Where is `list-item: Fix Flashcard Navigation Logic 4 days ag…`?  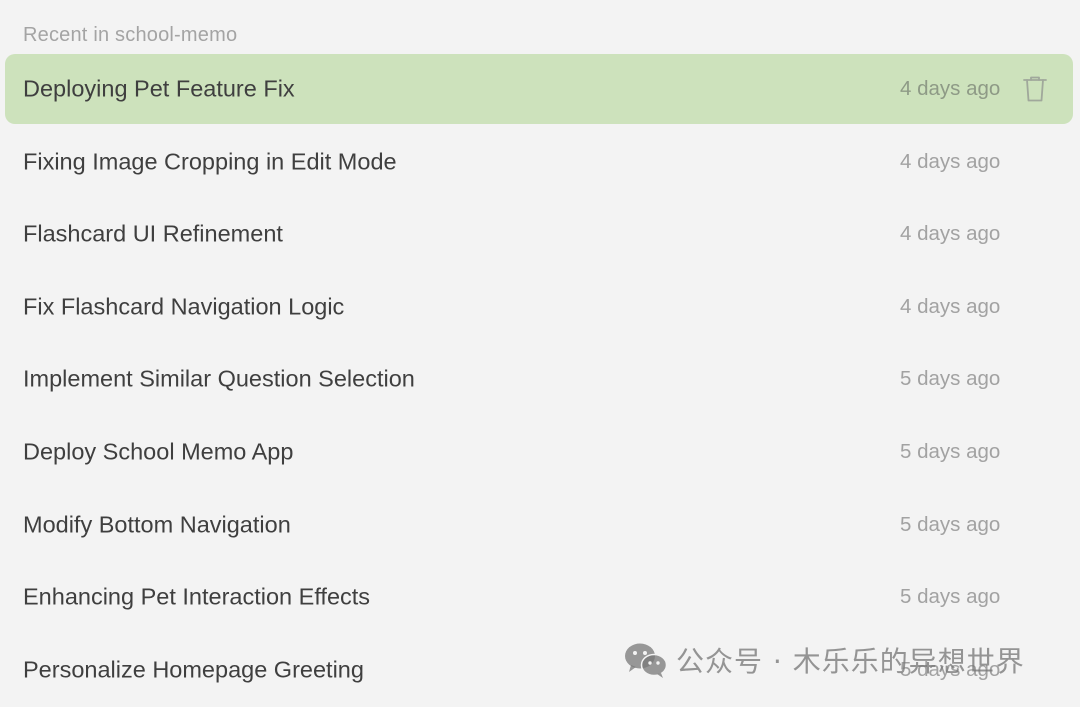
list-item: Fix Flashcard Navigation Logic 4 days ag… is located at coordinates (539, 307).